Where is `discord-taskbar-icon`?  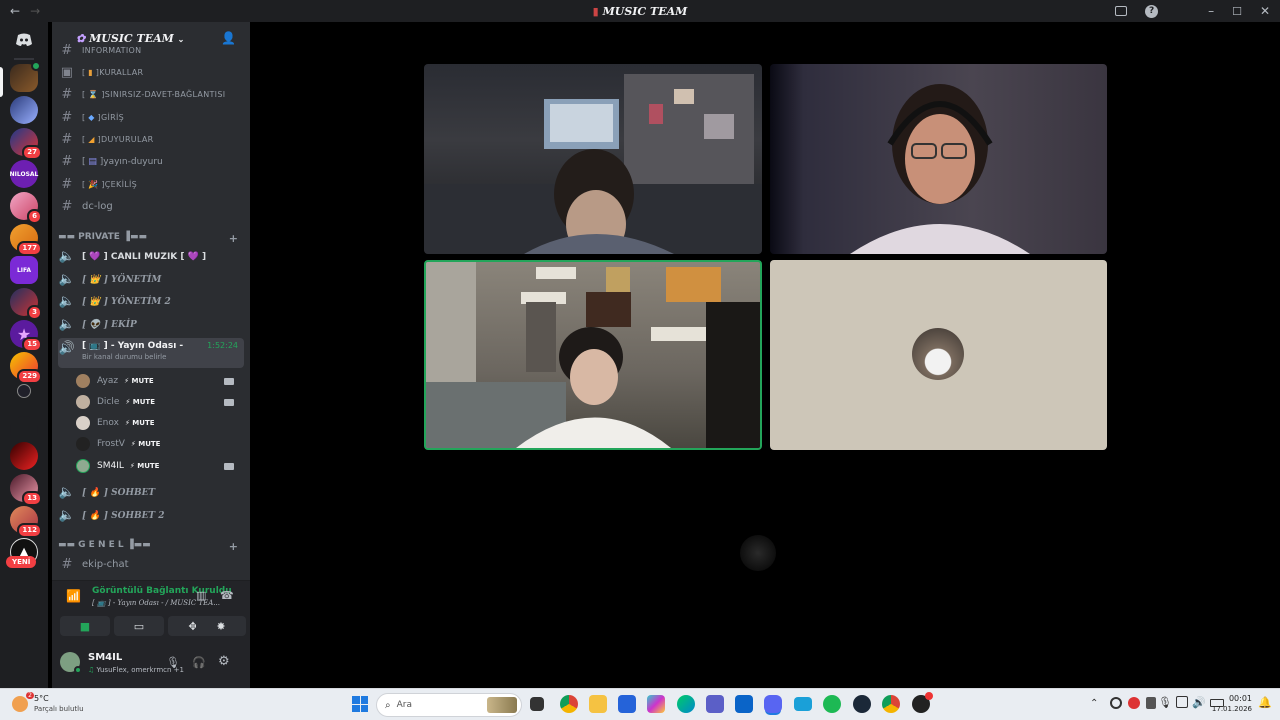 discord-taskbar-icon is located at coordinates (773, 704).